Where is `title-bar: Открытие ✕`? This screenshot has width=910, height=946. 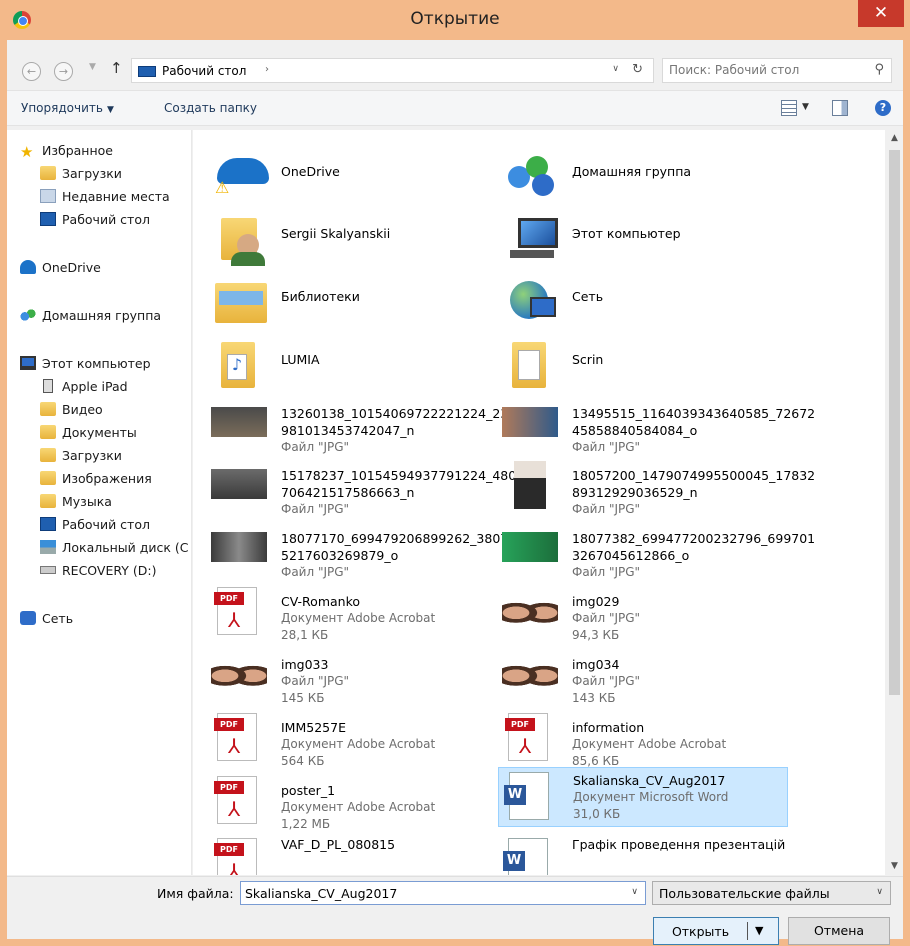
title-bar: Открытие ✕ is located at coordinates (455, 20).